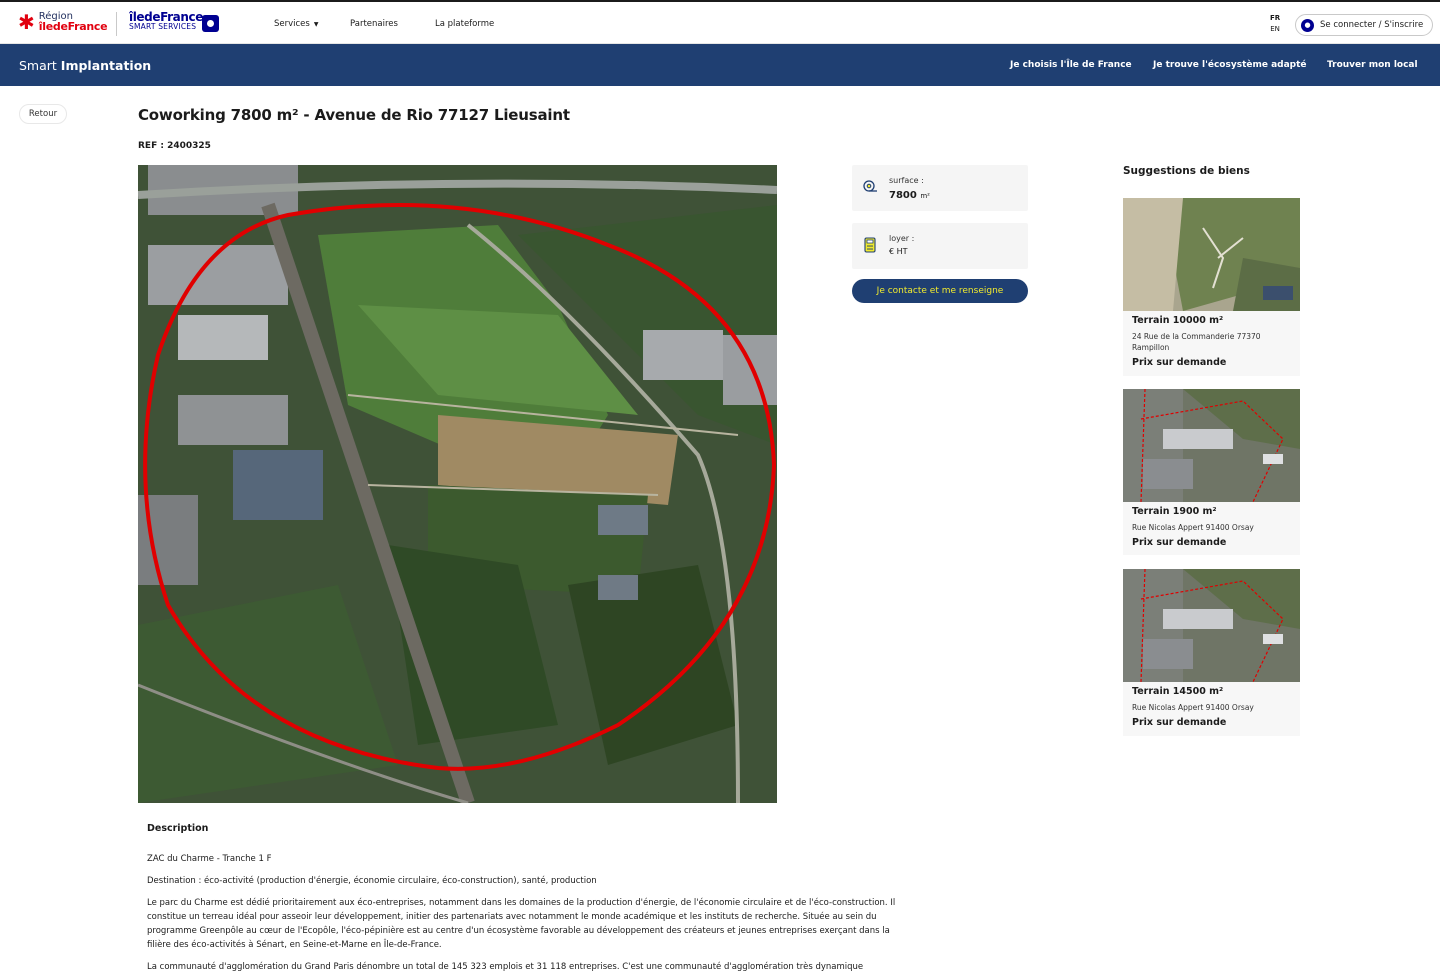 The image size is (1440, 978). Describe the element at coordinates (1174, 511) in the screenshot. I see `suggestion-name: Terrain 1900 m²` at that location.